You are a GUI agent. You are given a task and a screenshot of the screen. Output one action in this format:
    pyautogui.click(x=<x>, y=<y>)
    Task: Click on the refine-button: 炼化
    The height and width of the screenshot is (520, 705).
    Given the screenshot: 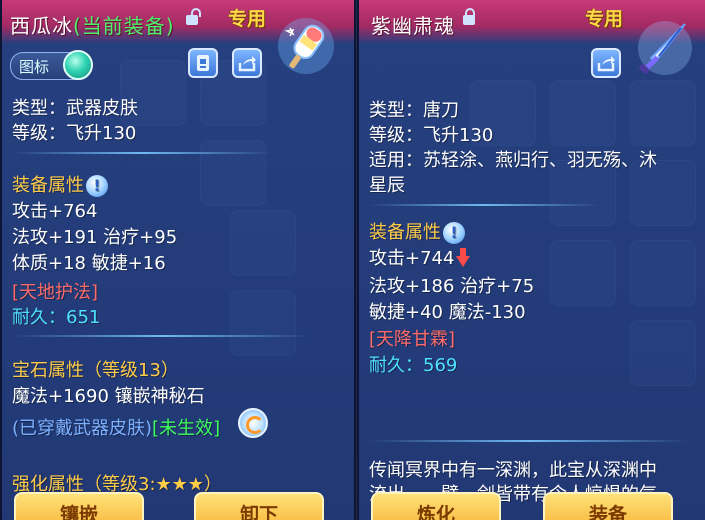 What is the action you would take?
    pyautogui.click(x=436, y=506)
    